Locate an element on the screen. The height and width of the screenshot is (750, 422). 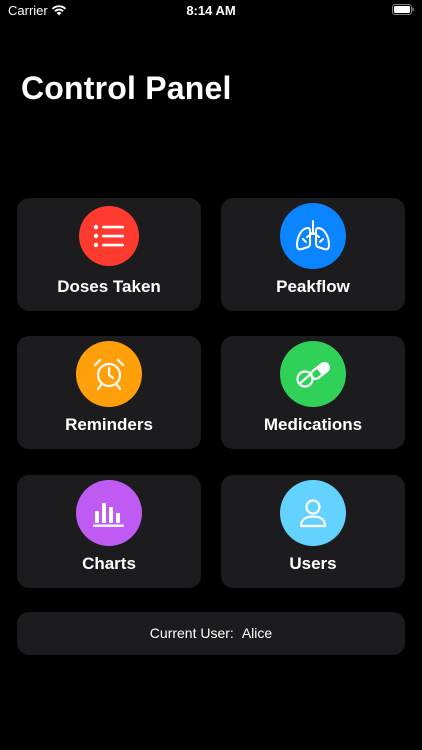
medications-tile: Medications is located at coordinates (313, 392).